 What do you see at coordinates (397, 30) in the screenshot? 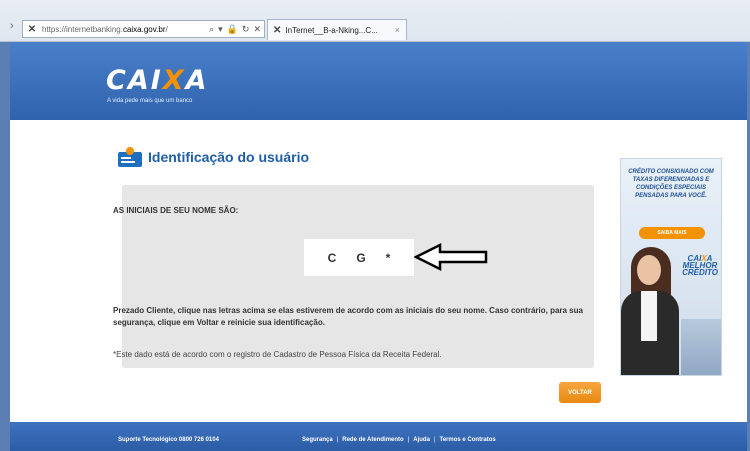
I see `tab-close-icon: ×` at bounding box center [397, 30].